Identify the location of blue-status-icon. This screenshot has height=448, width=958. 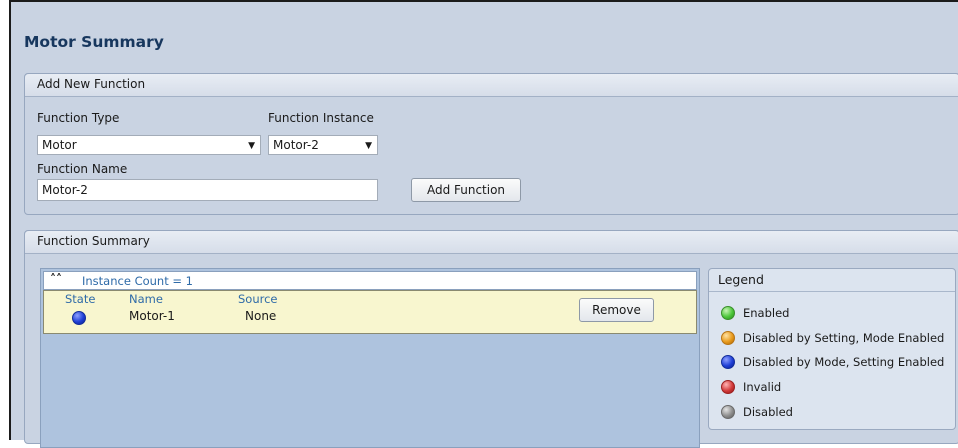
(728, 362).